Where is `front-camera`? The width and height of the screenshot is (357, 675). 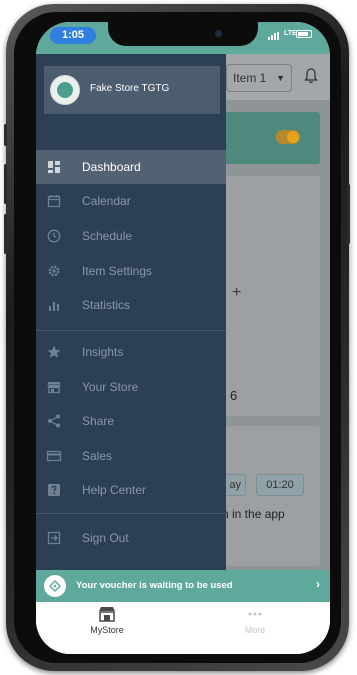 front-camera is located at coordinates (218, 33).